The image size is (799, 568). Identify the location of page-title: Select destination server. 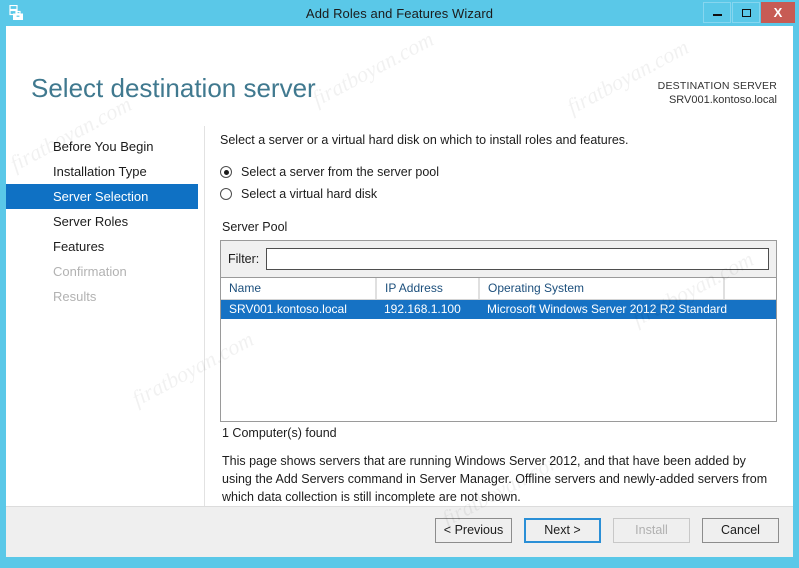
(173, 88).